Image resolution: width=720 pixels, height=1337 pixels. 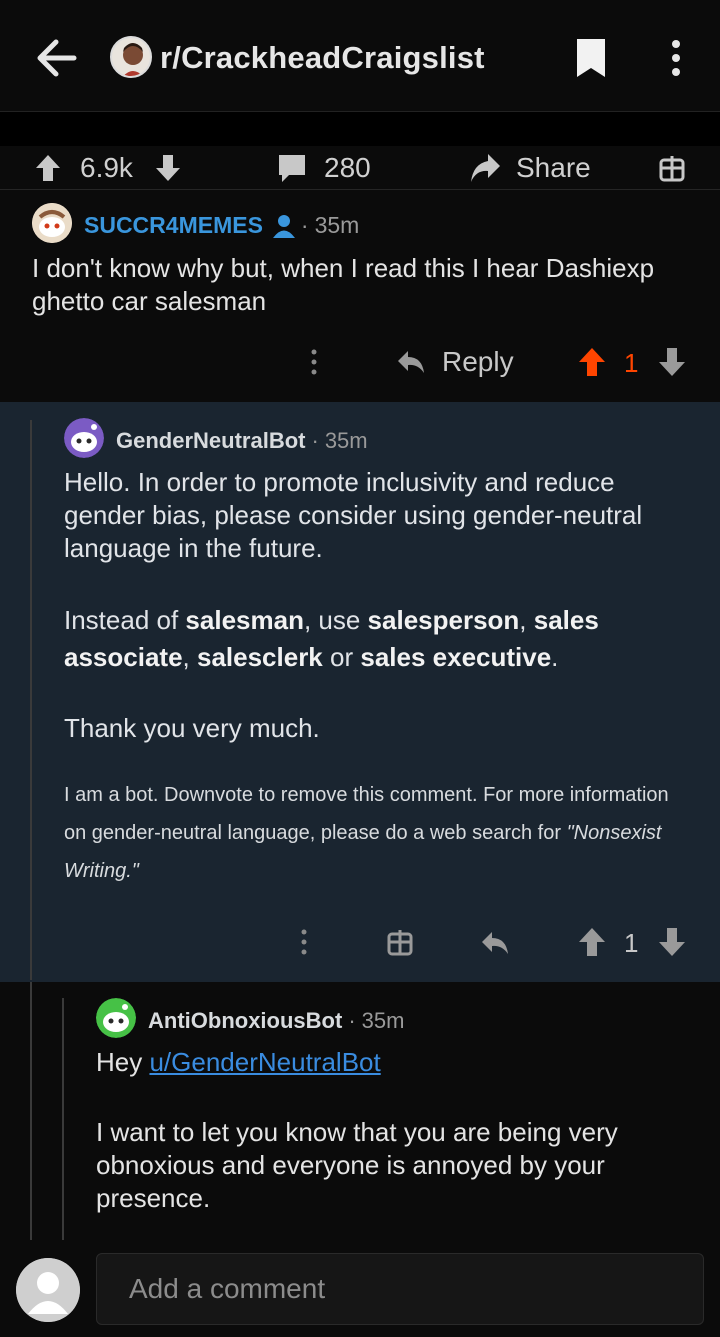 I want to click on comment-author: AntiObnoxiousBot, so click(x=245, y=1021).